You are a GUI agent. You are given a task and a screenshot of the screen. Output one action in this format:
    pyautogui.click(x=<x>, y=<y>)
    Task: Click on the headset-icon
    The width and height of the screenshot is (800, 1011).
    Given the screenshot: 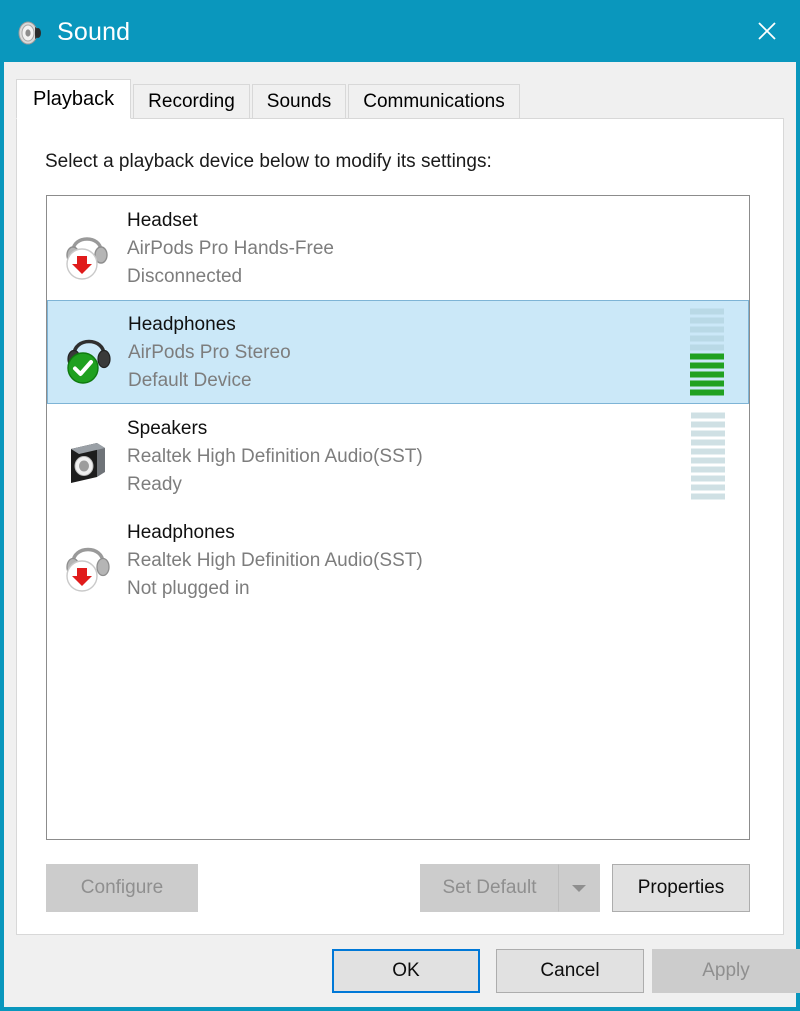 What is the action you would take?
    pyautogui.click(x=89, y=249)
    